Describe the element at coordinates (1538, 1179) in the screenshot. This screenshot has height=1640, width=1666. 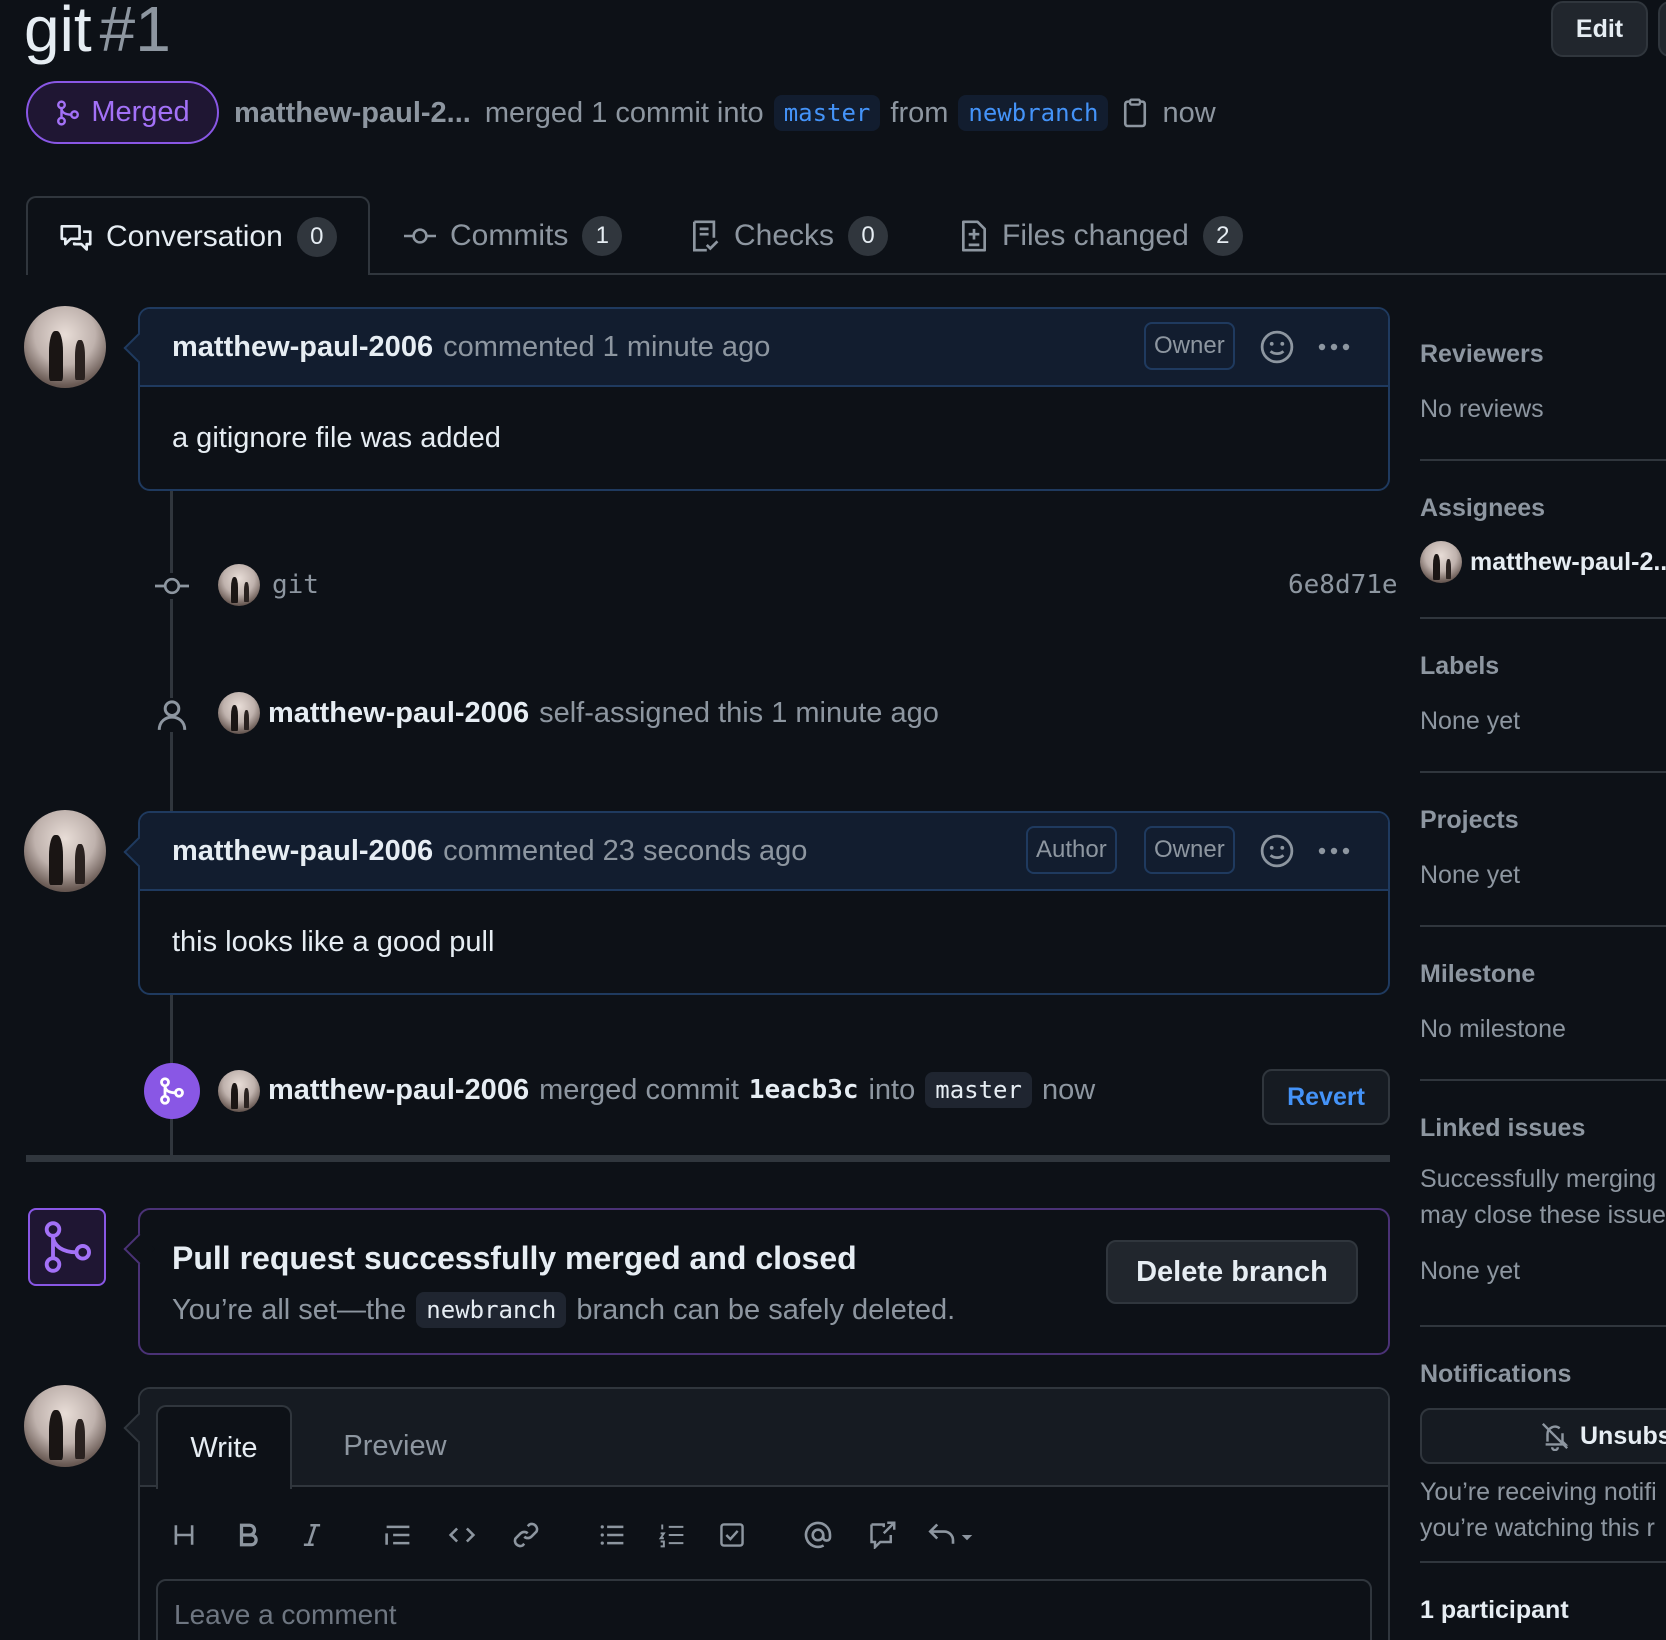
I see `linked-issues-desc-1: Successfully merging` at that location.